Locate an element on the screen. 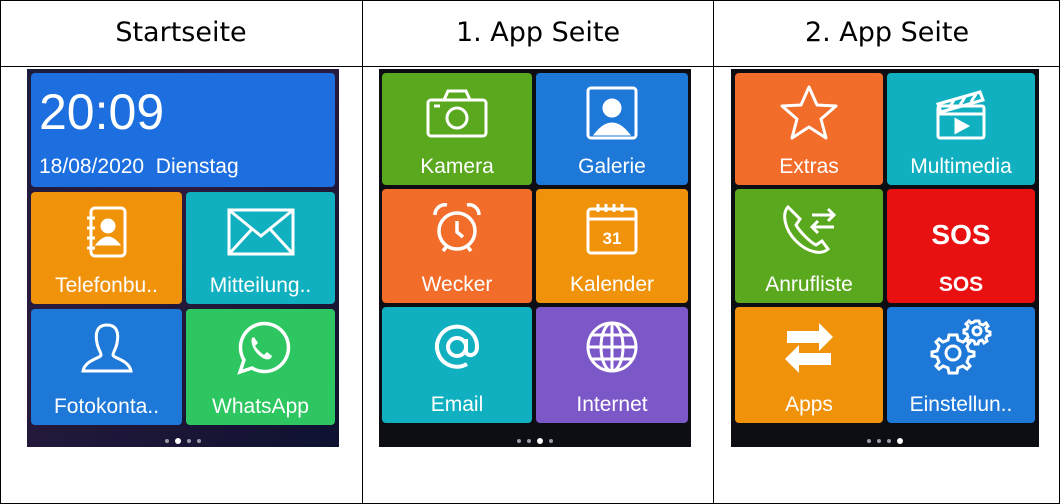  weekday-text: Dienstag is located at coordinates (197, 166).